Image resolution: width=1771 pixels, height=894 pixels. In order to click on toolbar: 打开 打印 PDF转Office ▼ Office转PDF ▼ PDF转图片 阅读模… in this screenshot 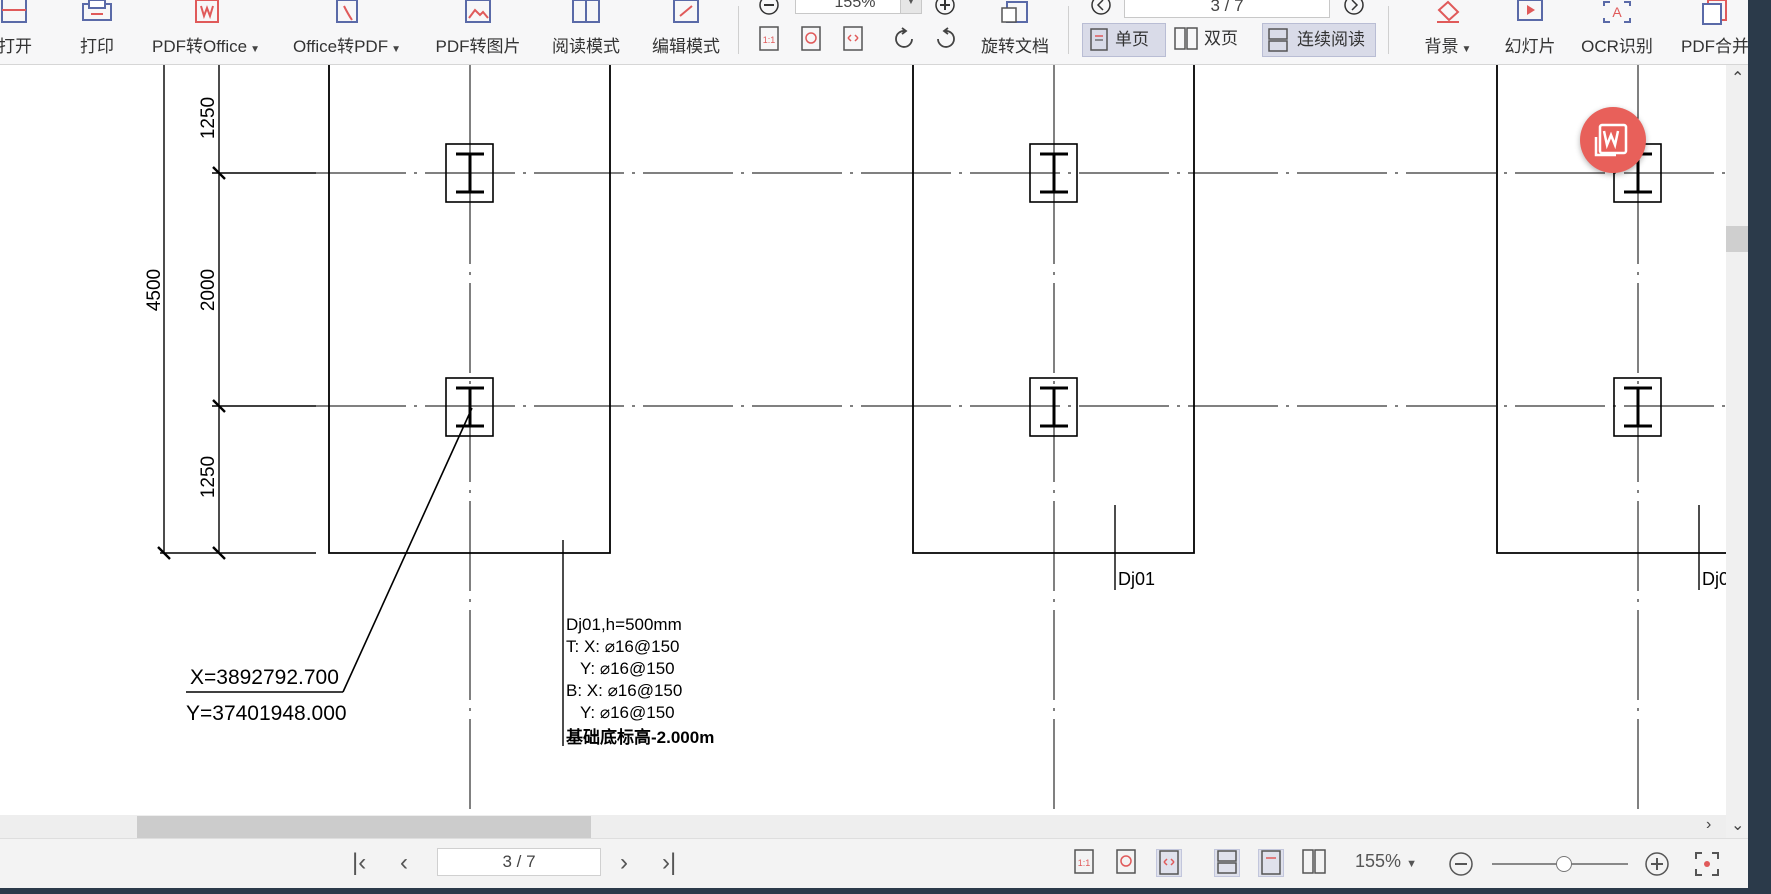, I will do `click(885, 32)`.